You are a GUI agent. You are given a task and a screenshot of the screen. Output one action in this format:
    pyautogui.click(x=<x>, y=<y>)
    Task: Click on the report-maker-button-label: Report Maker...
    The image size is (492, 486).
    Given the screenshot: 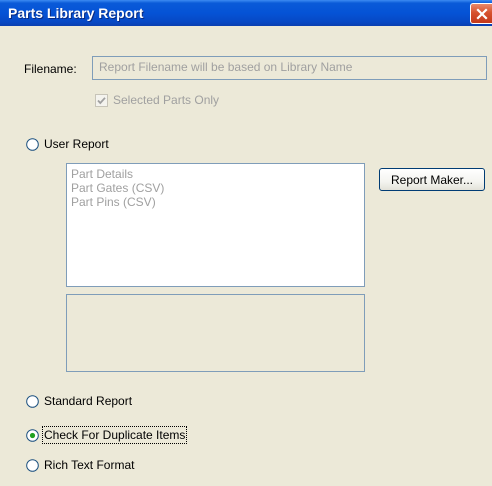 What is the action you would take?
    pyautogui.click(x=432, y=179)
    